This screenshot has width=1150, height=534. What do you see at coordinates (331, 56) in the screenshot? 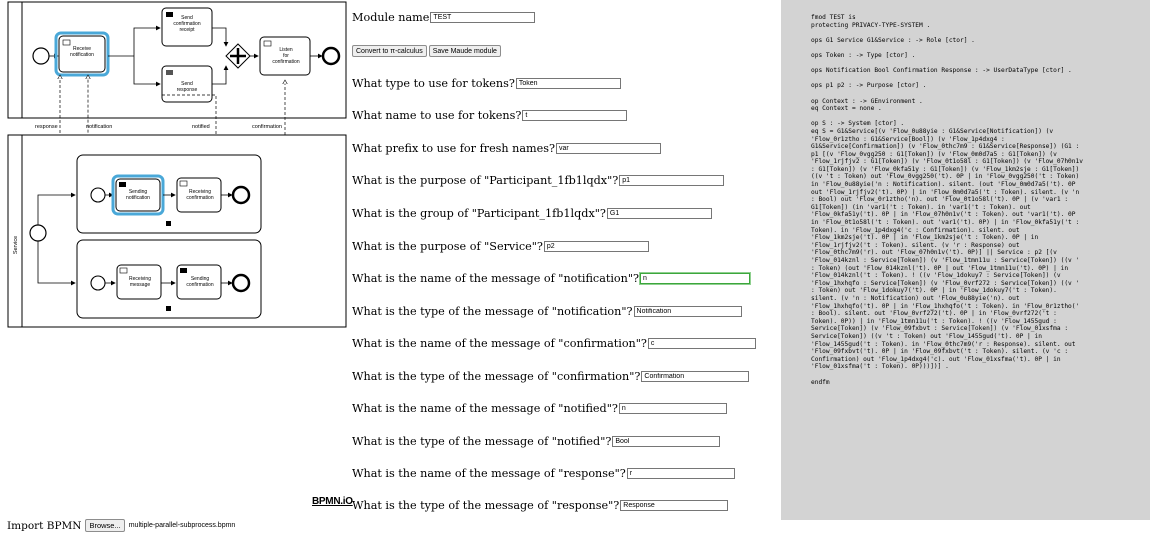
I see `end-event` at bounding box center [331, 56].